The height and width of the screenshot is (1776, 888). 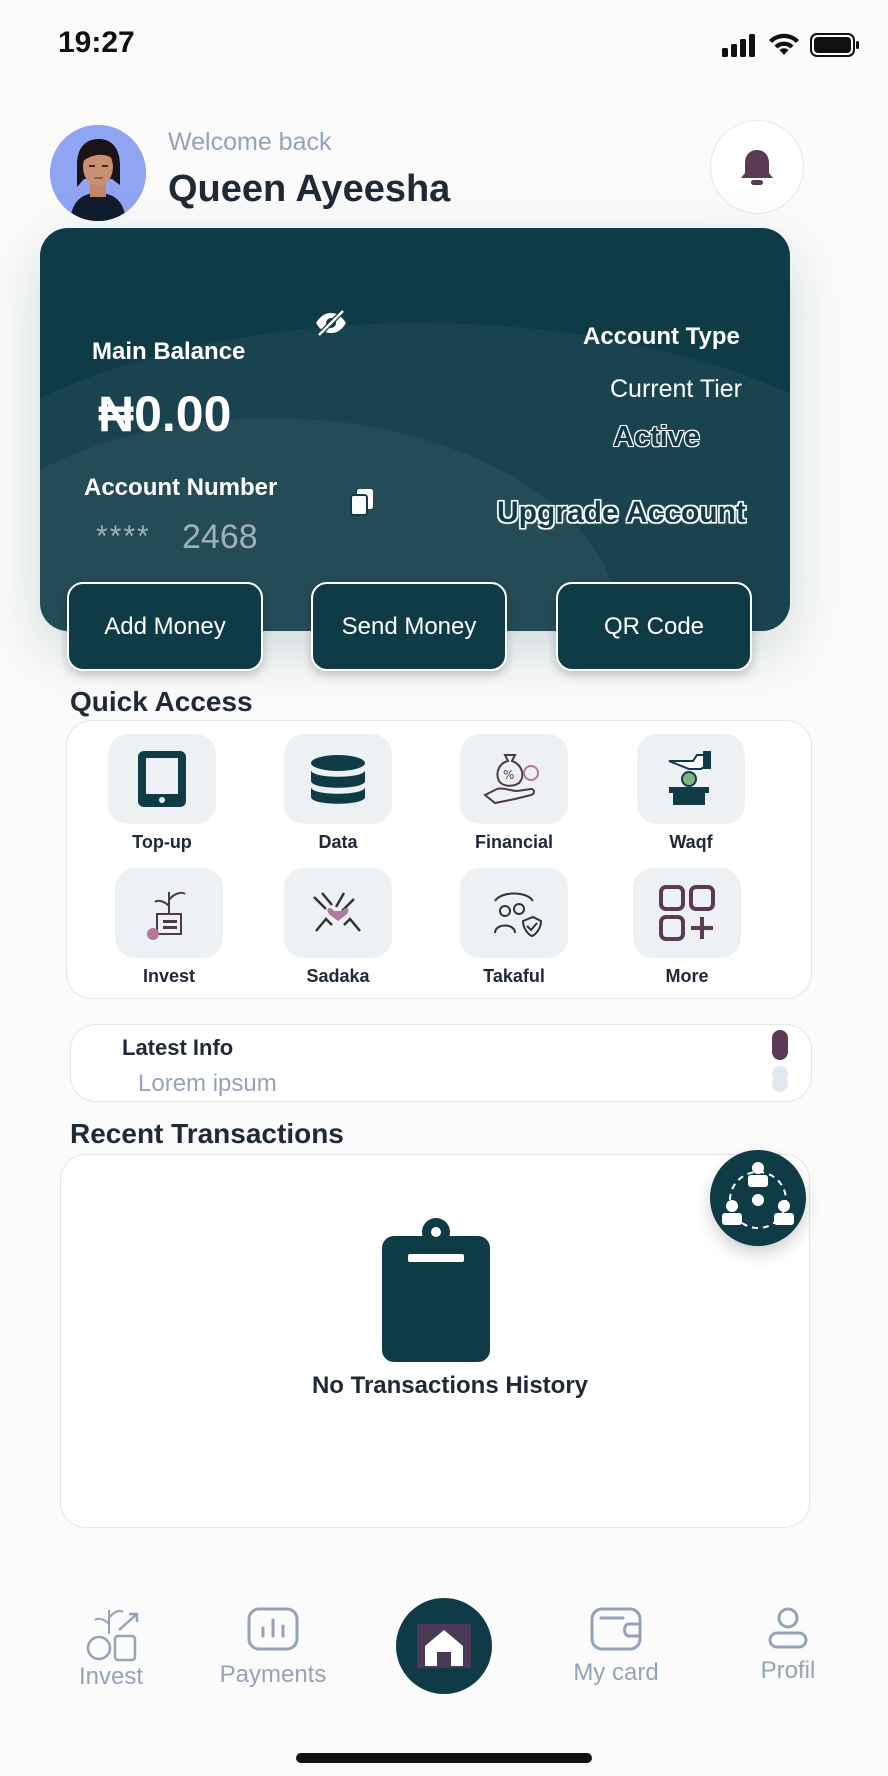 I want to click on latest-info-title: Latest Info, so click(x=178, y=1047).